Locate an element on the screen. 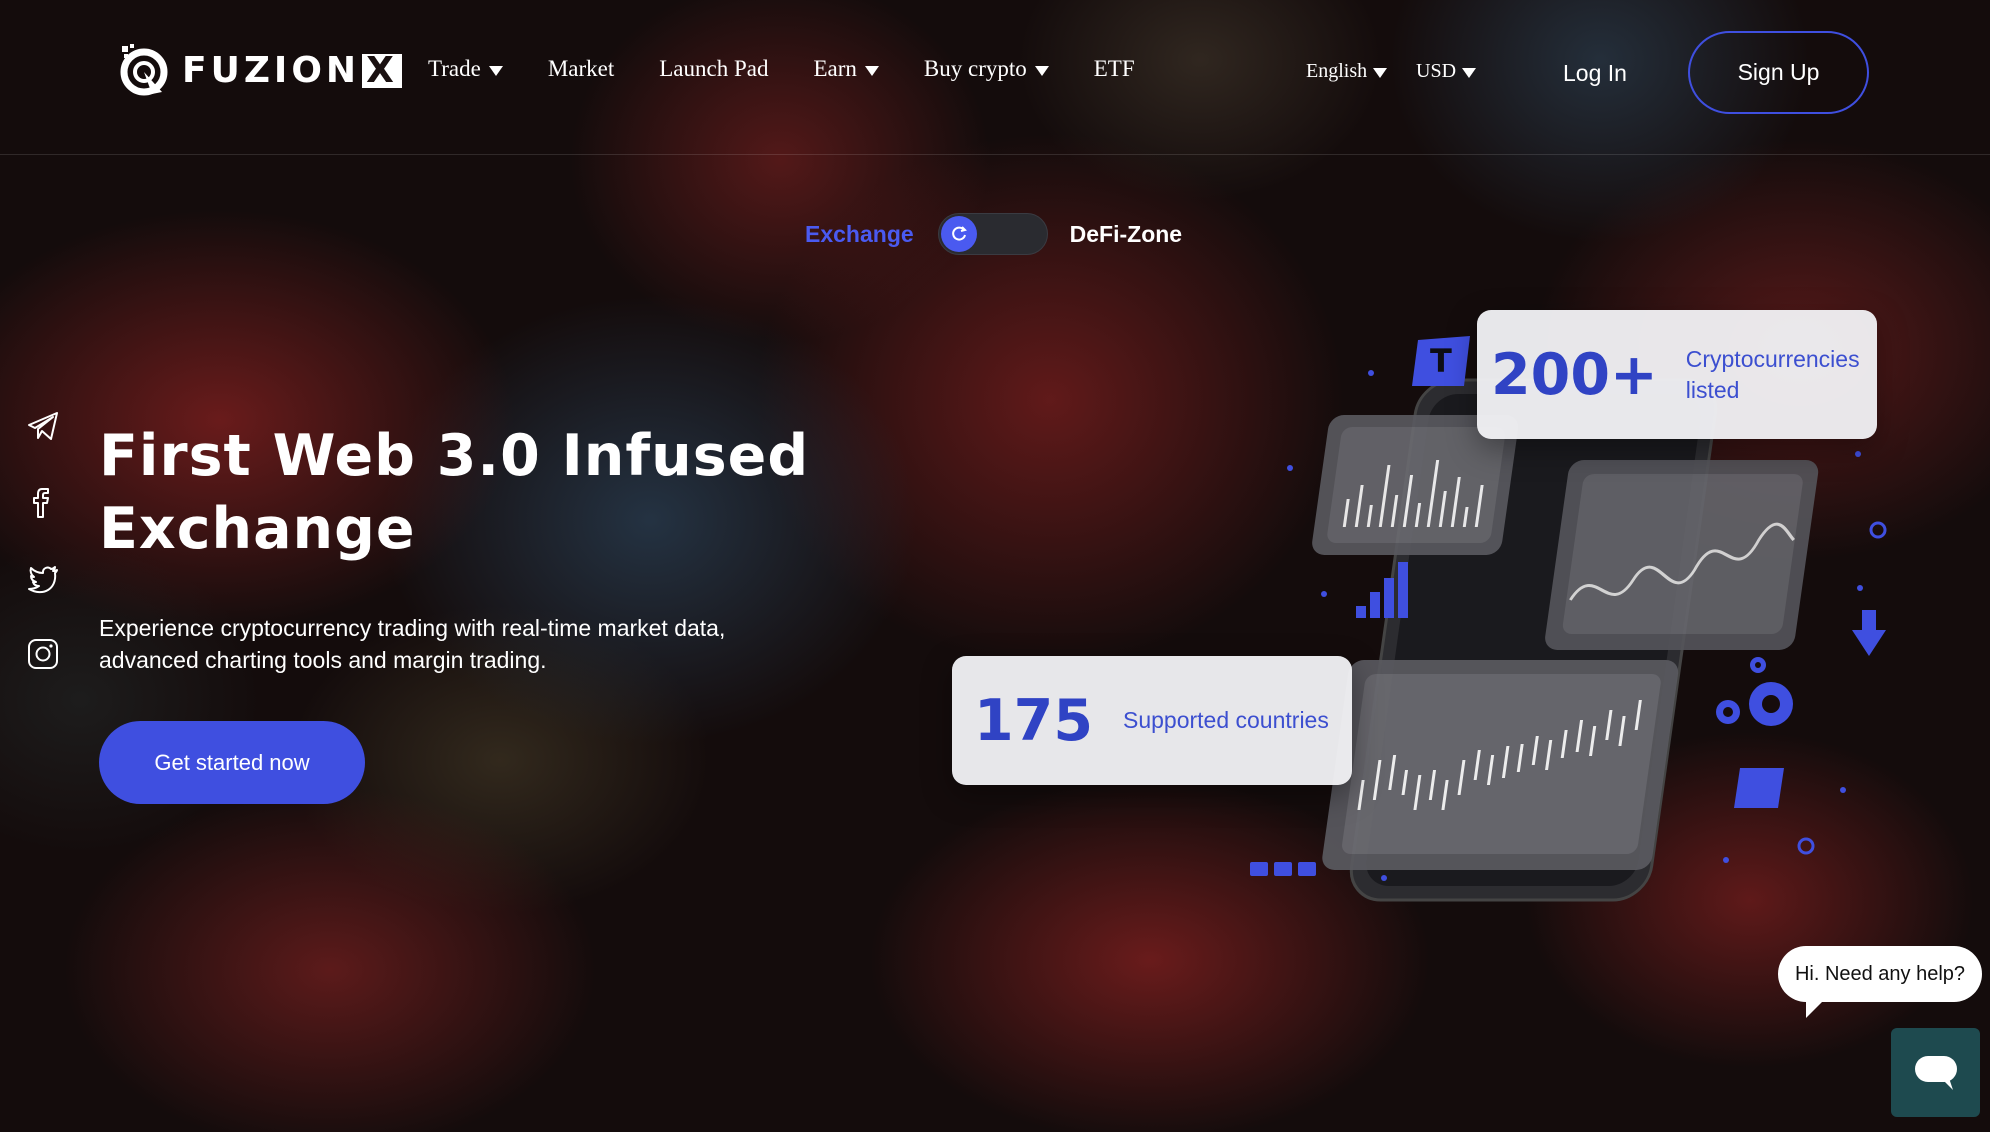 This screenshot has height=1132, width=1990. nav-item-launch-pad: Launch Pad is located at coordinates (713, 69).